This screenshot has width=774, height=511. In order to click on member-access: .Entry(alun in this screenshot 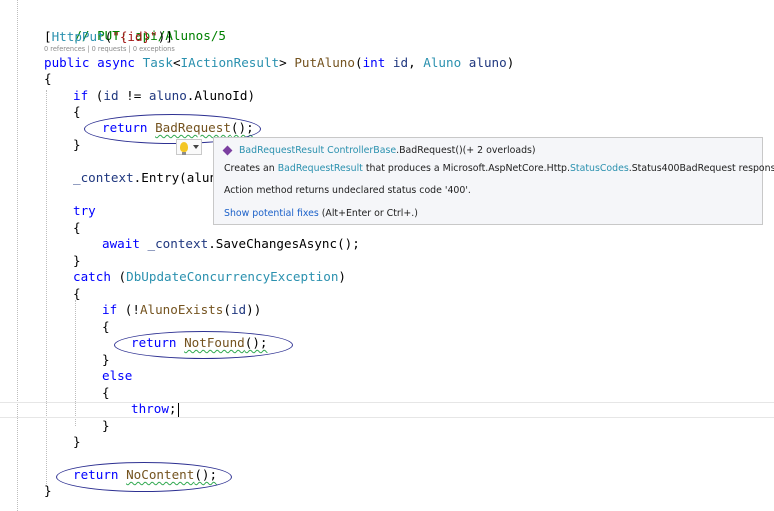, I will do `click(175, 177)`.